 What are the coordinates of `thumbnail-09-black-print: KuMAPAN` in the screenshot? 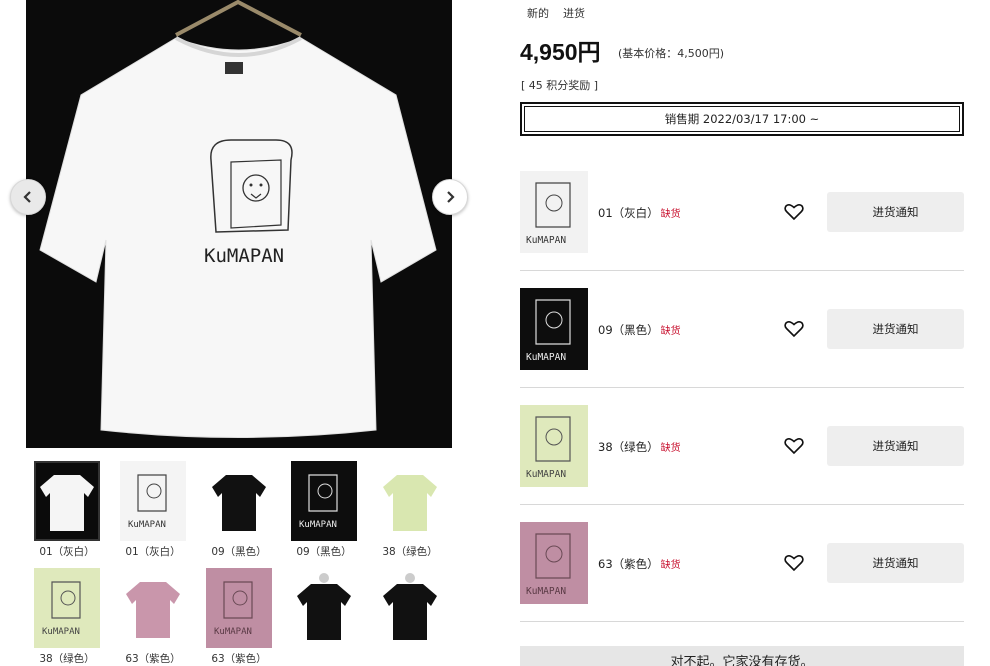 It's located at (324, 501).